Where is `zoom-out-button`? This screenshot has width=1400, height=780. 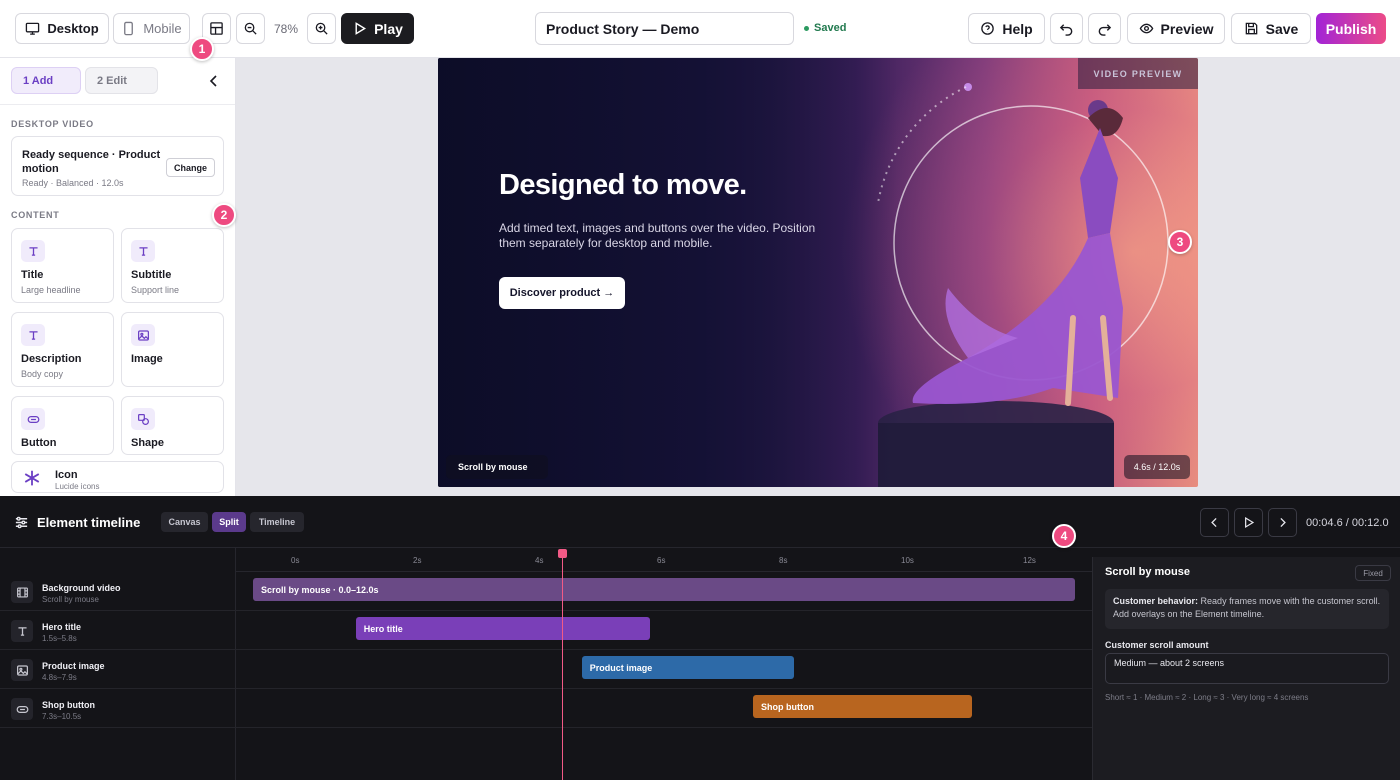 zoom-out-button is located at coordinates (250, 28).